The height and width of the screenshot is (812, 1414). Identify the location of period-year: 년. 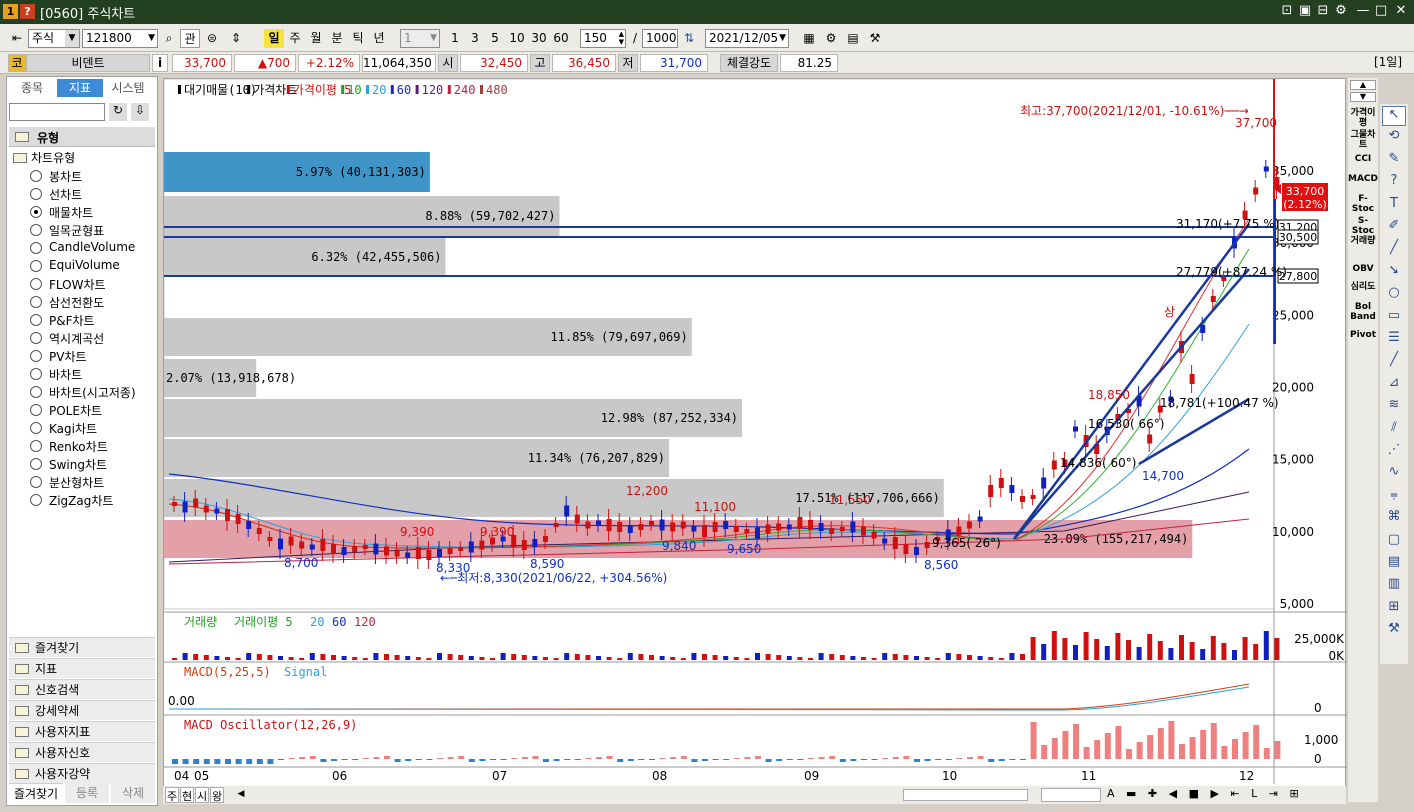
(379, 38).